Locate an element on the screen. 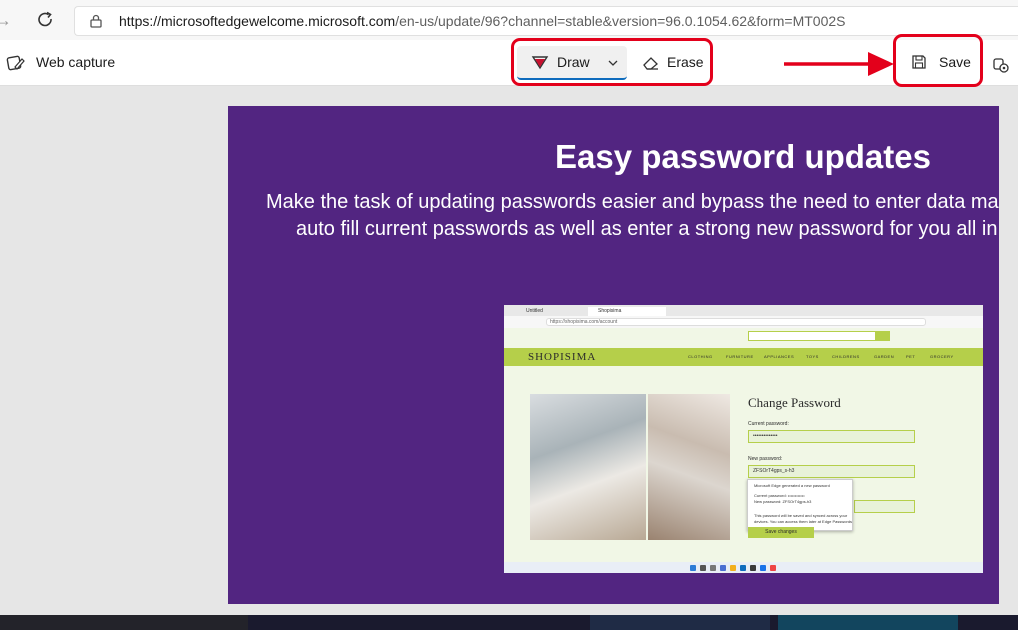 This screenshot has height=630, width=1018. inner-taskbar is located at coordinates (743, 567).